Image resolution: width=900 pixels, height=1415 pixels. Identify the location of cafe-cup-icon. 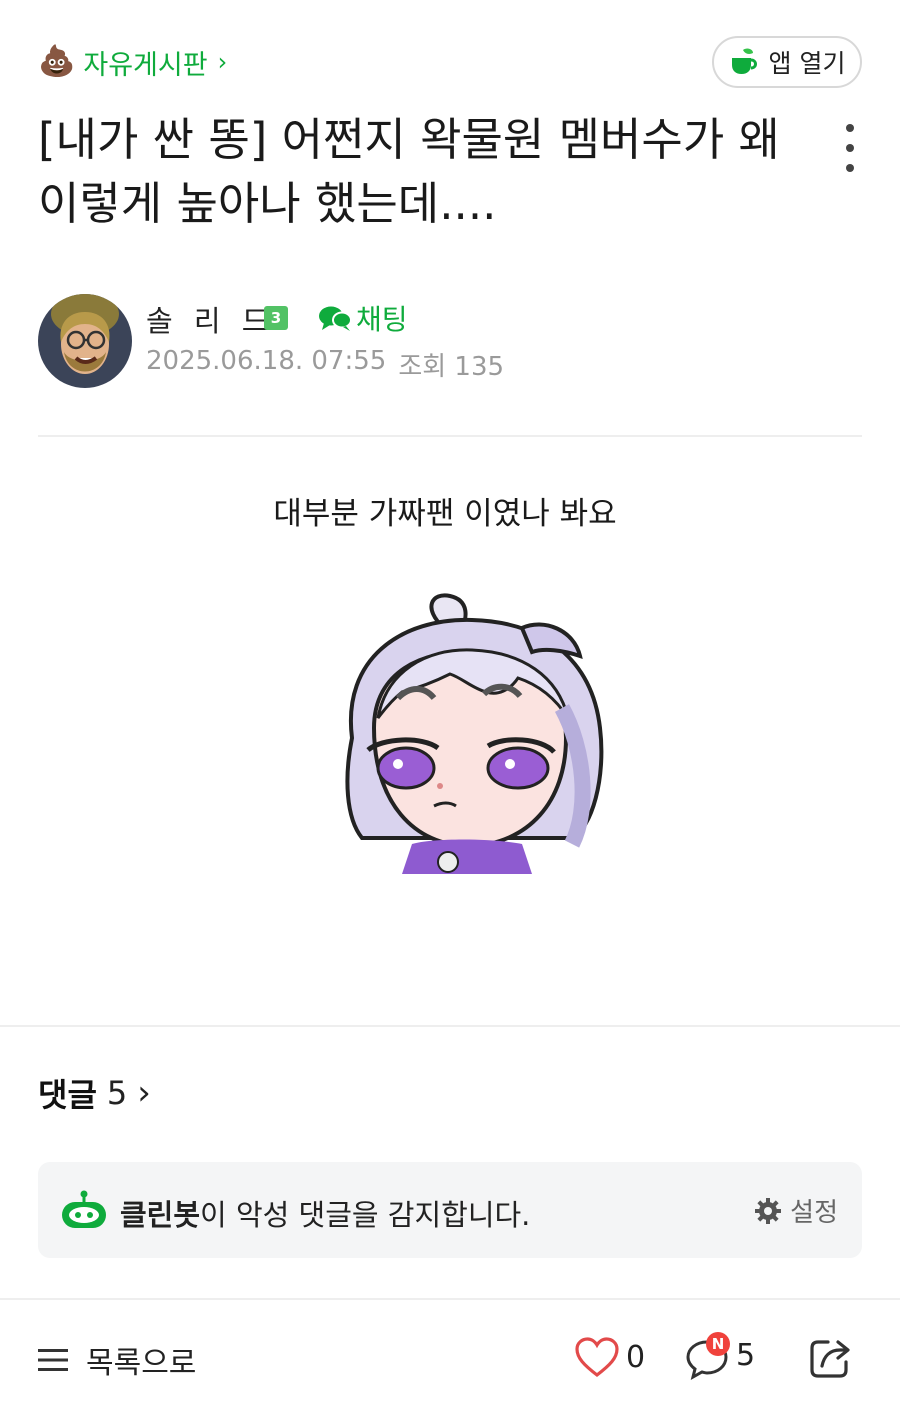
(744, 61).